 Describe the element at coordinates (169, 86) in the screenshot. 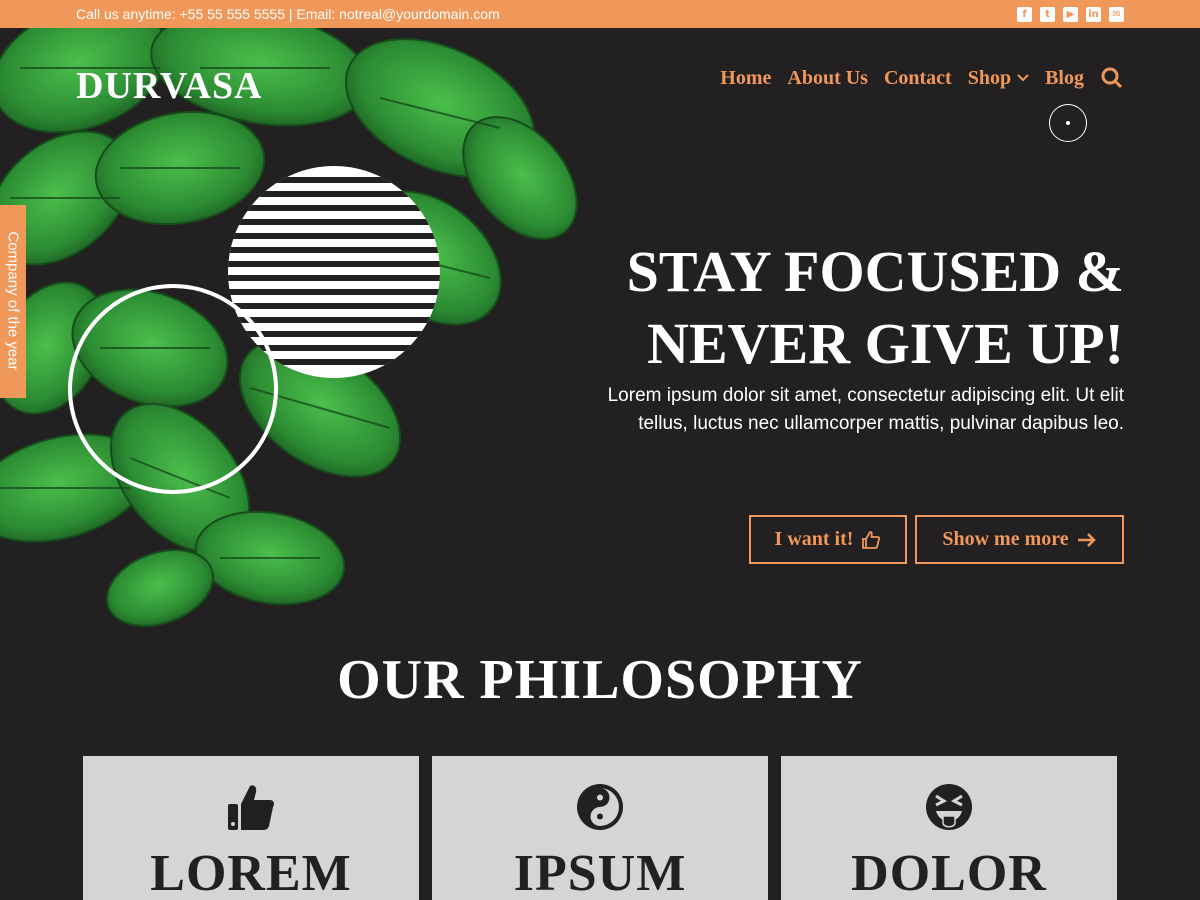

I see `site-logo: DURVASA` at that location.